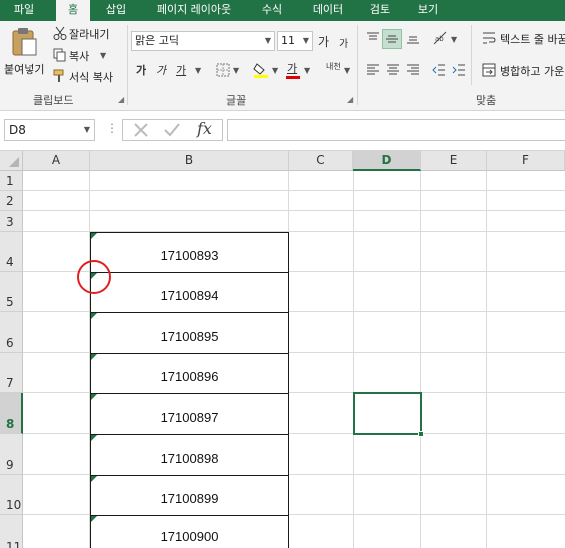 The height and width of the screenshot is (548, 565). I want to click on copy-button: 복사, so click(79, 56).